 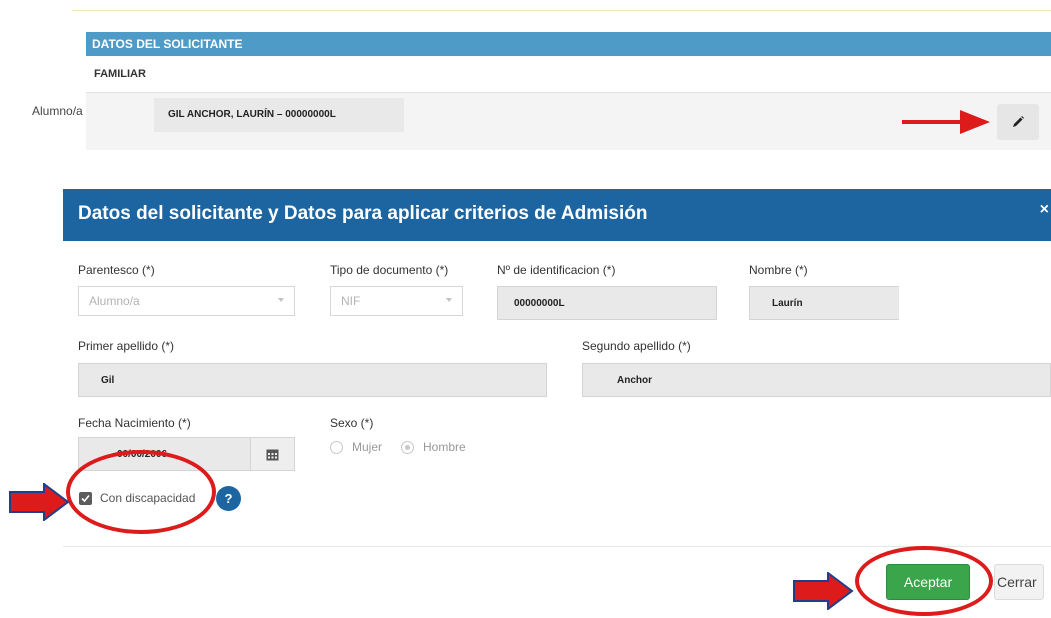 I want to click on fecha-nacimiento-value: 00/00/2006, so click(x=142, y=454).